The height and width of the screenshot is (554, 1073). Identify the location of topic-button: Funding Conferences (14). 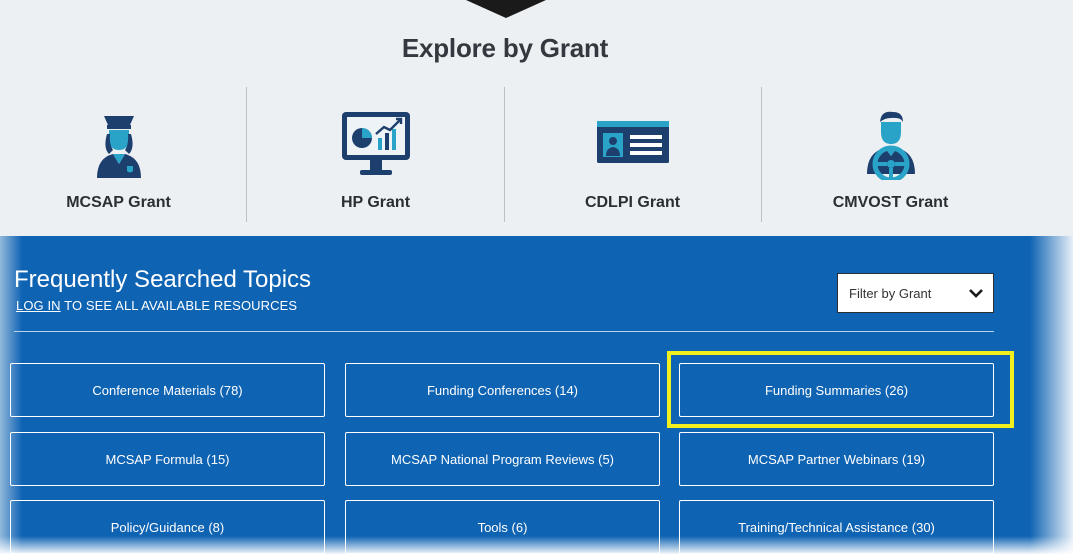
(502, 390).